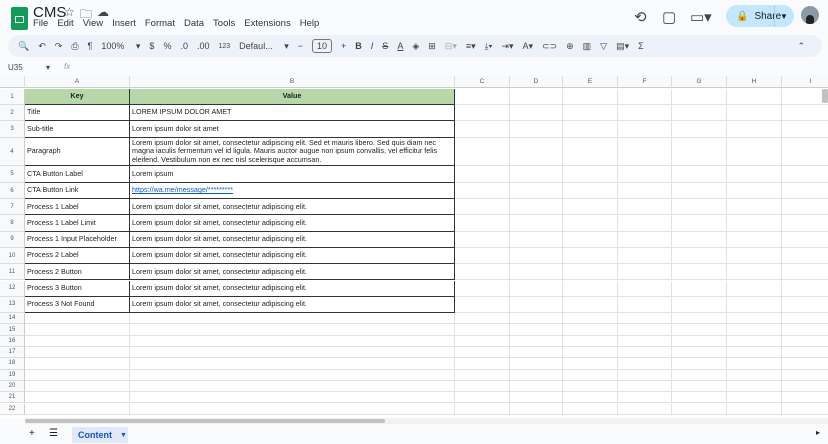 The image size is (828, 444). I want to click on menu-view: View, so click(93, 23).